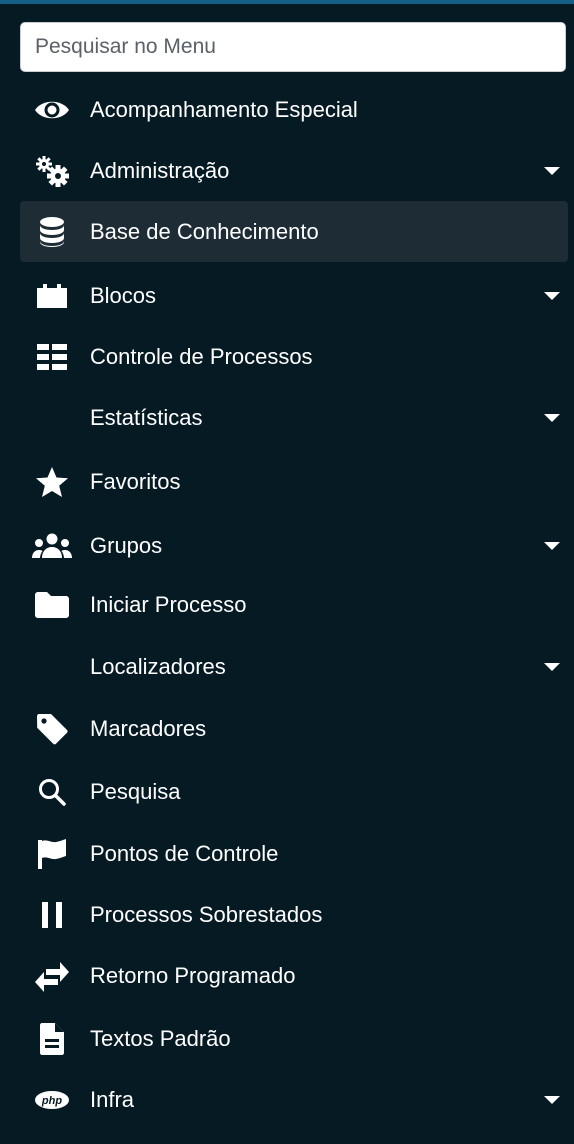 The width and height of the screenshot is (574, 1144). Describe the element at coordinates (52, 171) in the screenshot. I see `gears-icon` at that location.